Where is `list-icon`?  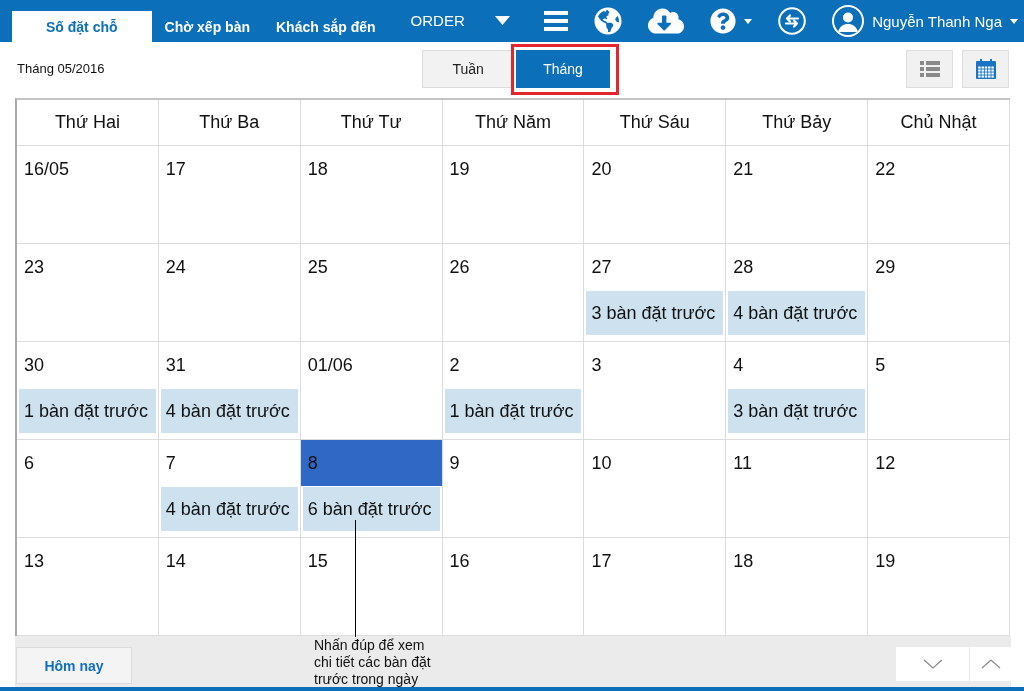 list-icon is located at coordinates (929, 69).